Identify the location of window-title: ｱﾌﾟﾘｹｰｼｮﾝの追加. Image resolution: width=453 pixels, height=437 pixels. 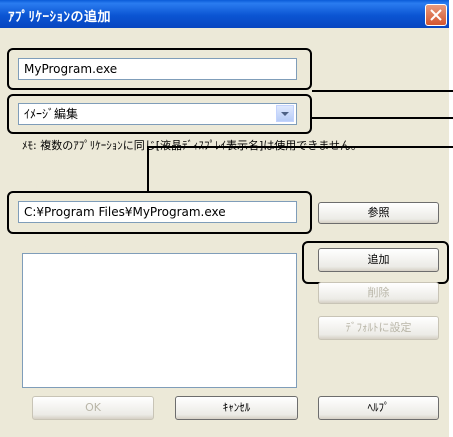
(60, 17).